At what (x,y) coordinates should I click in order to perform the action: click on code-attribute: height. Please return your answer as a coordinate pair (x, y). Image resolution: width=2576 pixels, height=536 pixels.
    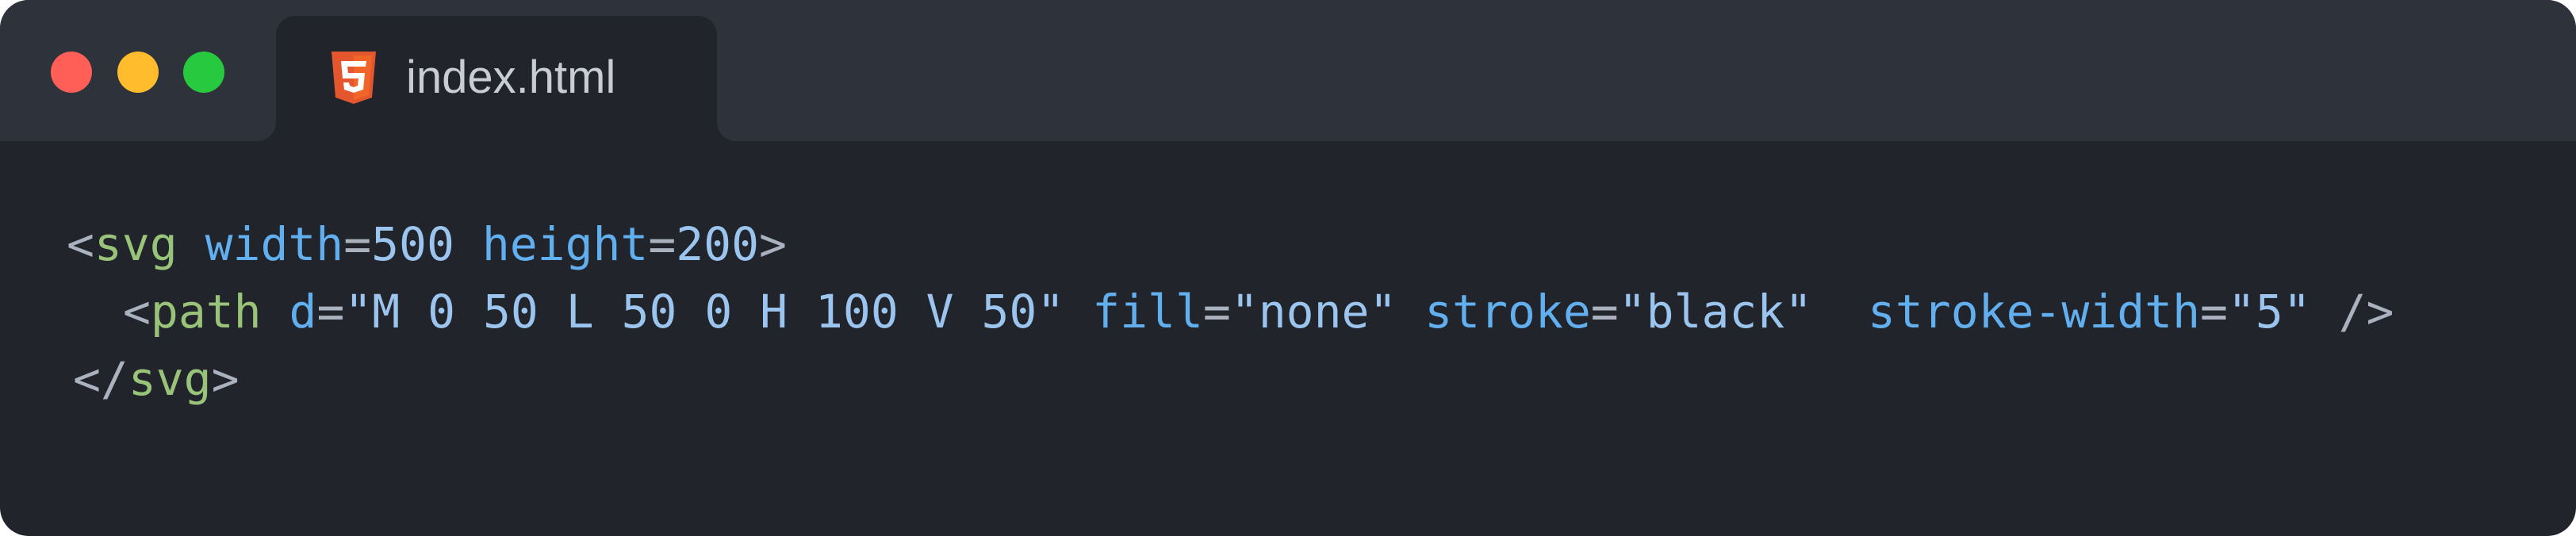
    Looking at the image, I should click on (565, 244).